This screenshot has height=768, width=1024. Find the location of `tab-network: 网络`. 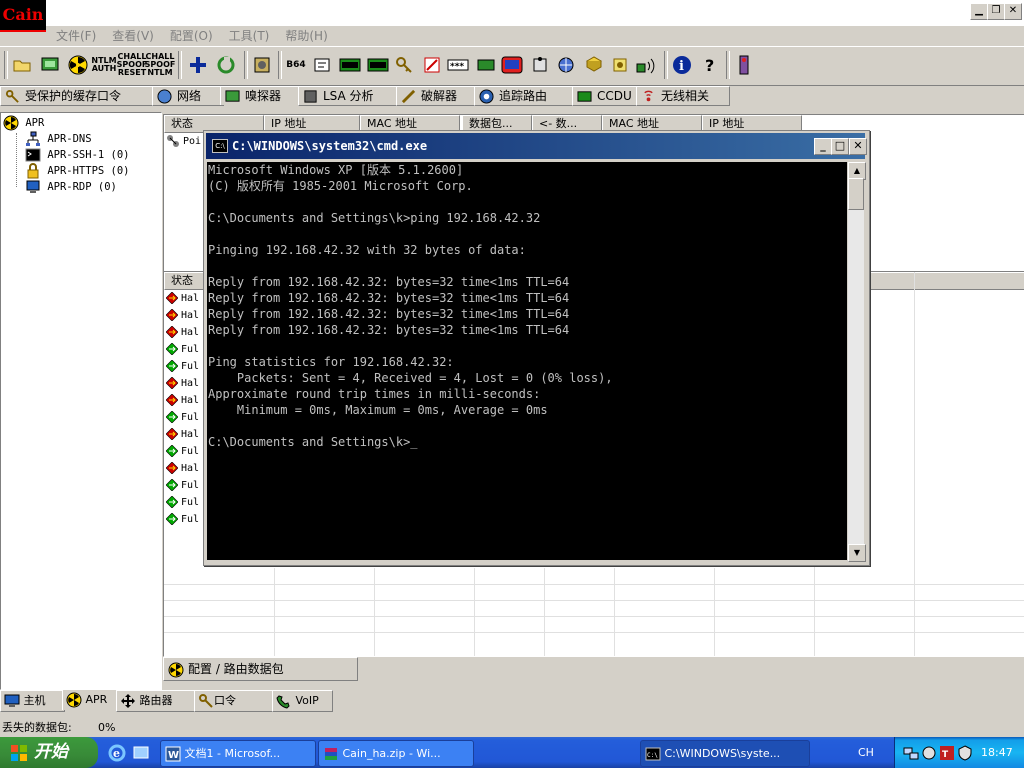

tab-network: 网络 is located at coordinates (188, 96).